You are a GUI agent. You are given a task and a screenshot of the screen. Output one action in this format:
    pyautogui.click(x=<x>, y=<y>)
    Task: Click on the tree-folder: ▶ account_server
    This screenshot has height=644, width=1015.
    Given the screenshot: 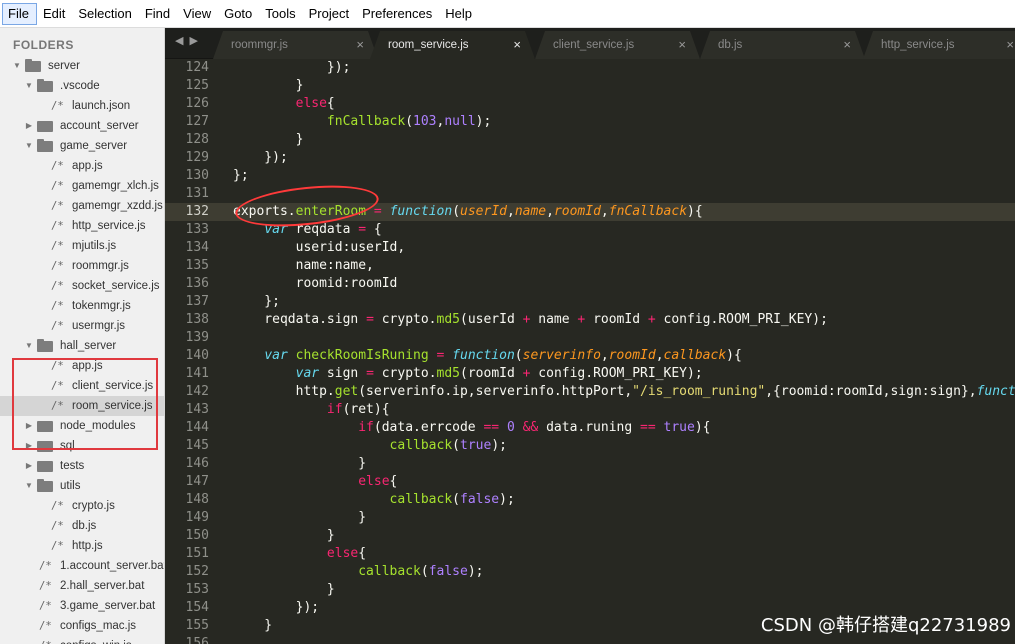 What is the action you would take?
    pyautogui.click(x=82, y=126)
    